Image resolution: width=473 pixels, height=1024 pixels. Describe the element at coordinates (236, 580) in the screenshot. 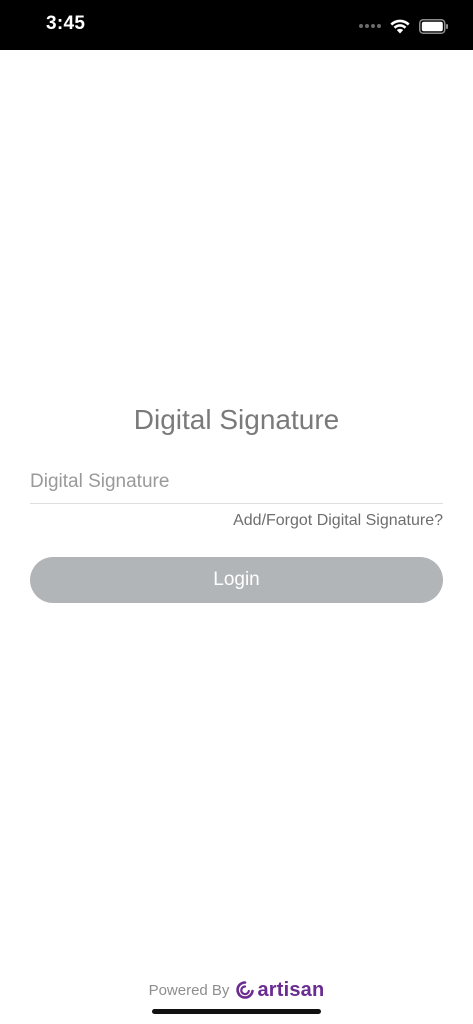

I see `login-button: Login` at that location.